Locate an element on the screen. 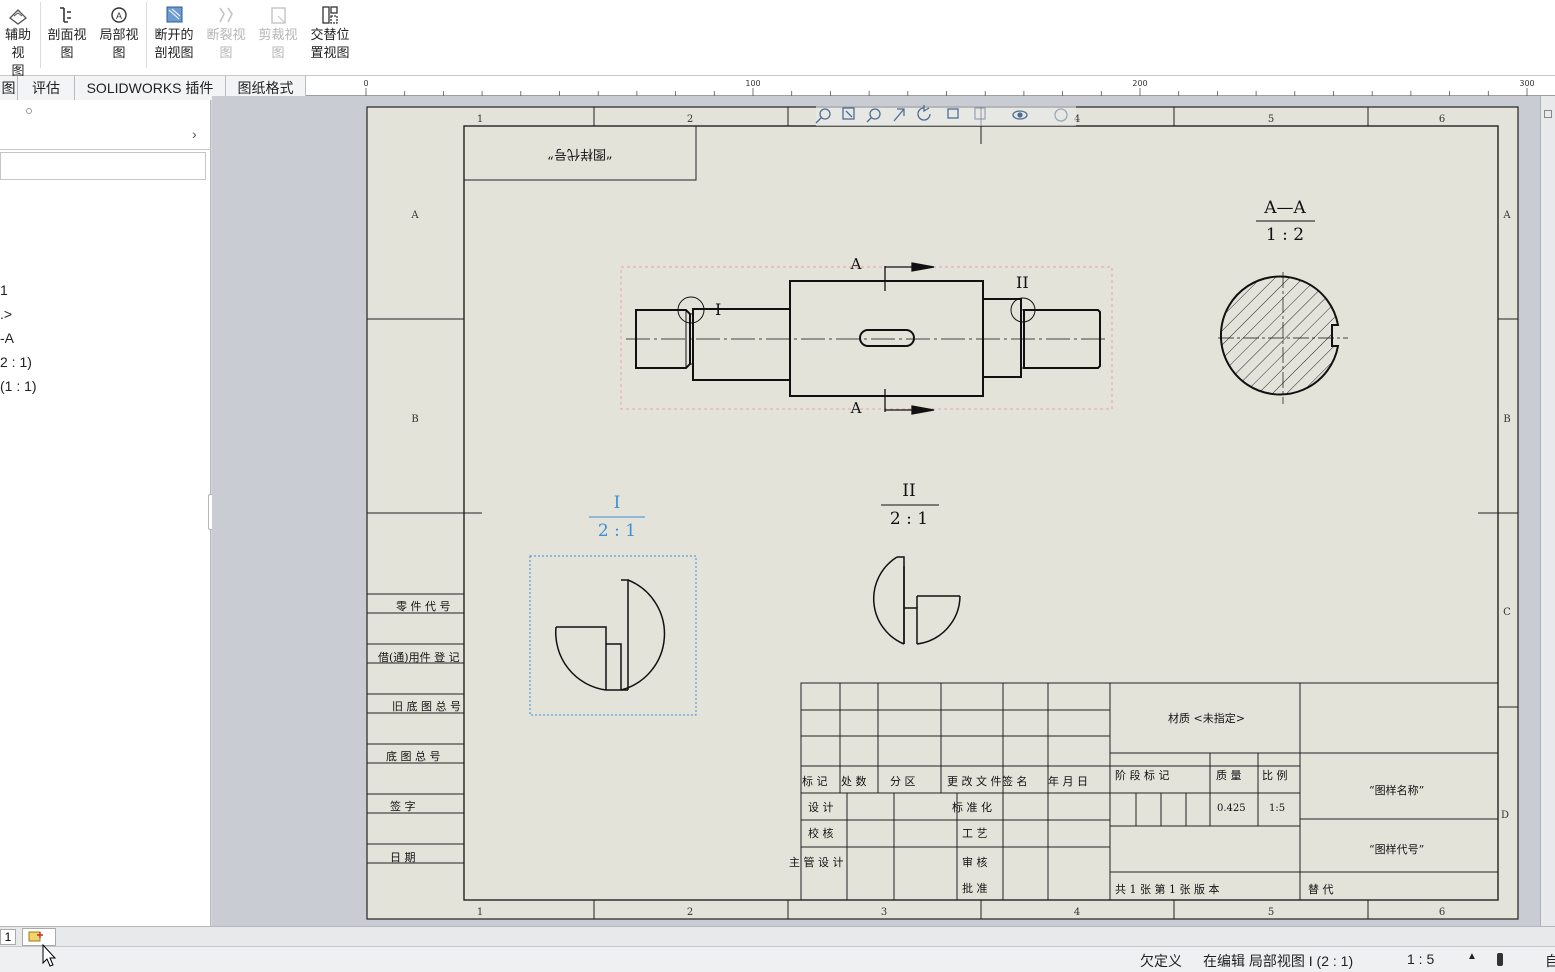 This screenshot has height=972, width=1555. signer-label: 设 计 is located at coordinates (821, 807).